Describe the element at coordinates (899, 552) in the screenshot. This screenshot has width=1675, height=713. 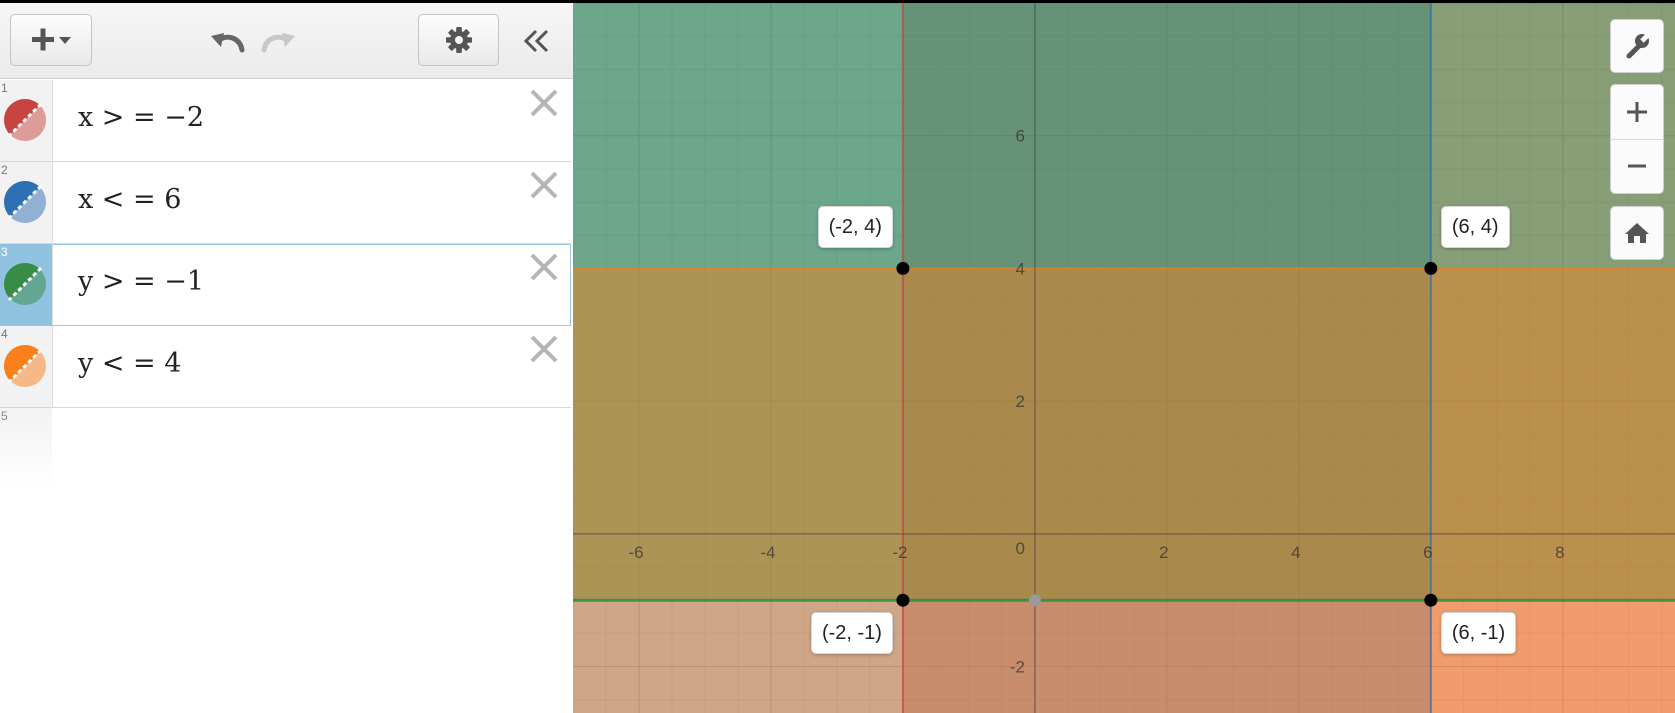
I see `x-tick-label: -2` at that location.